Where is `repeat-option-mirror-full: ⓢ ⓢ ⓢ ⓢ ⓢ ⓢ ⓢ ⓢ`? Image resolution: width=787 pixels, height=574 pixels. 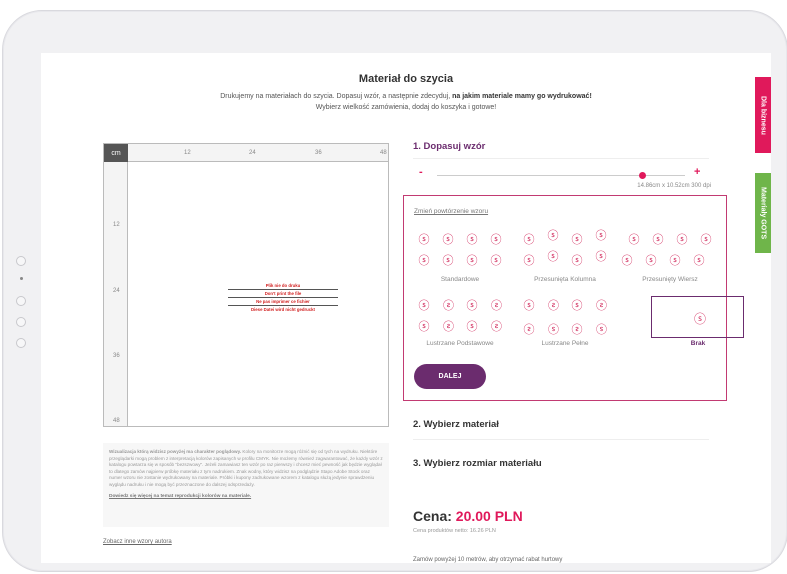 repeat-option-mirror-full: ⓢ ⓢ ⓢ ⓢ ⓢ ⓢ ⓢ ⓢ is located at coordinates (565, 317).